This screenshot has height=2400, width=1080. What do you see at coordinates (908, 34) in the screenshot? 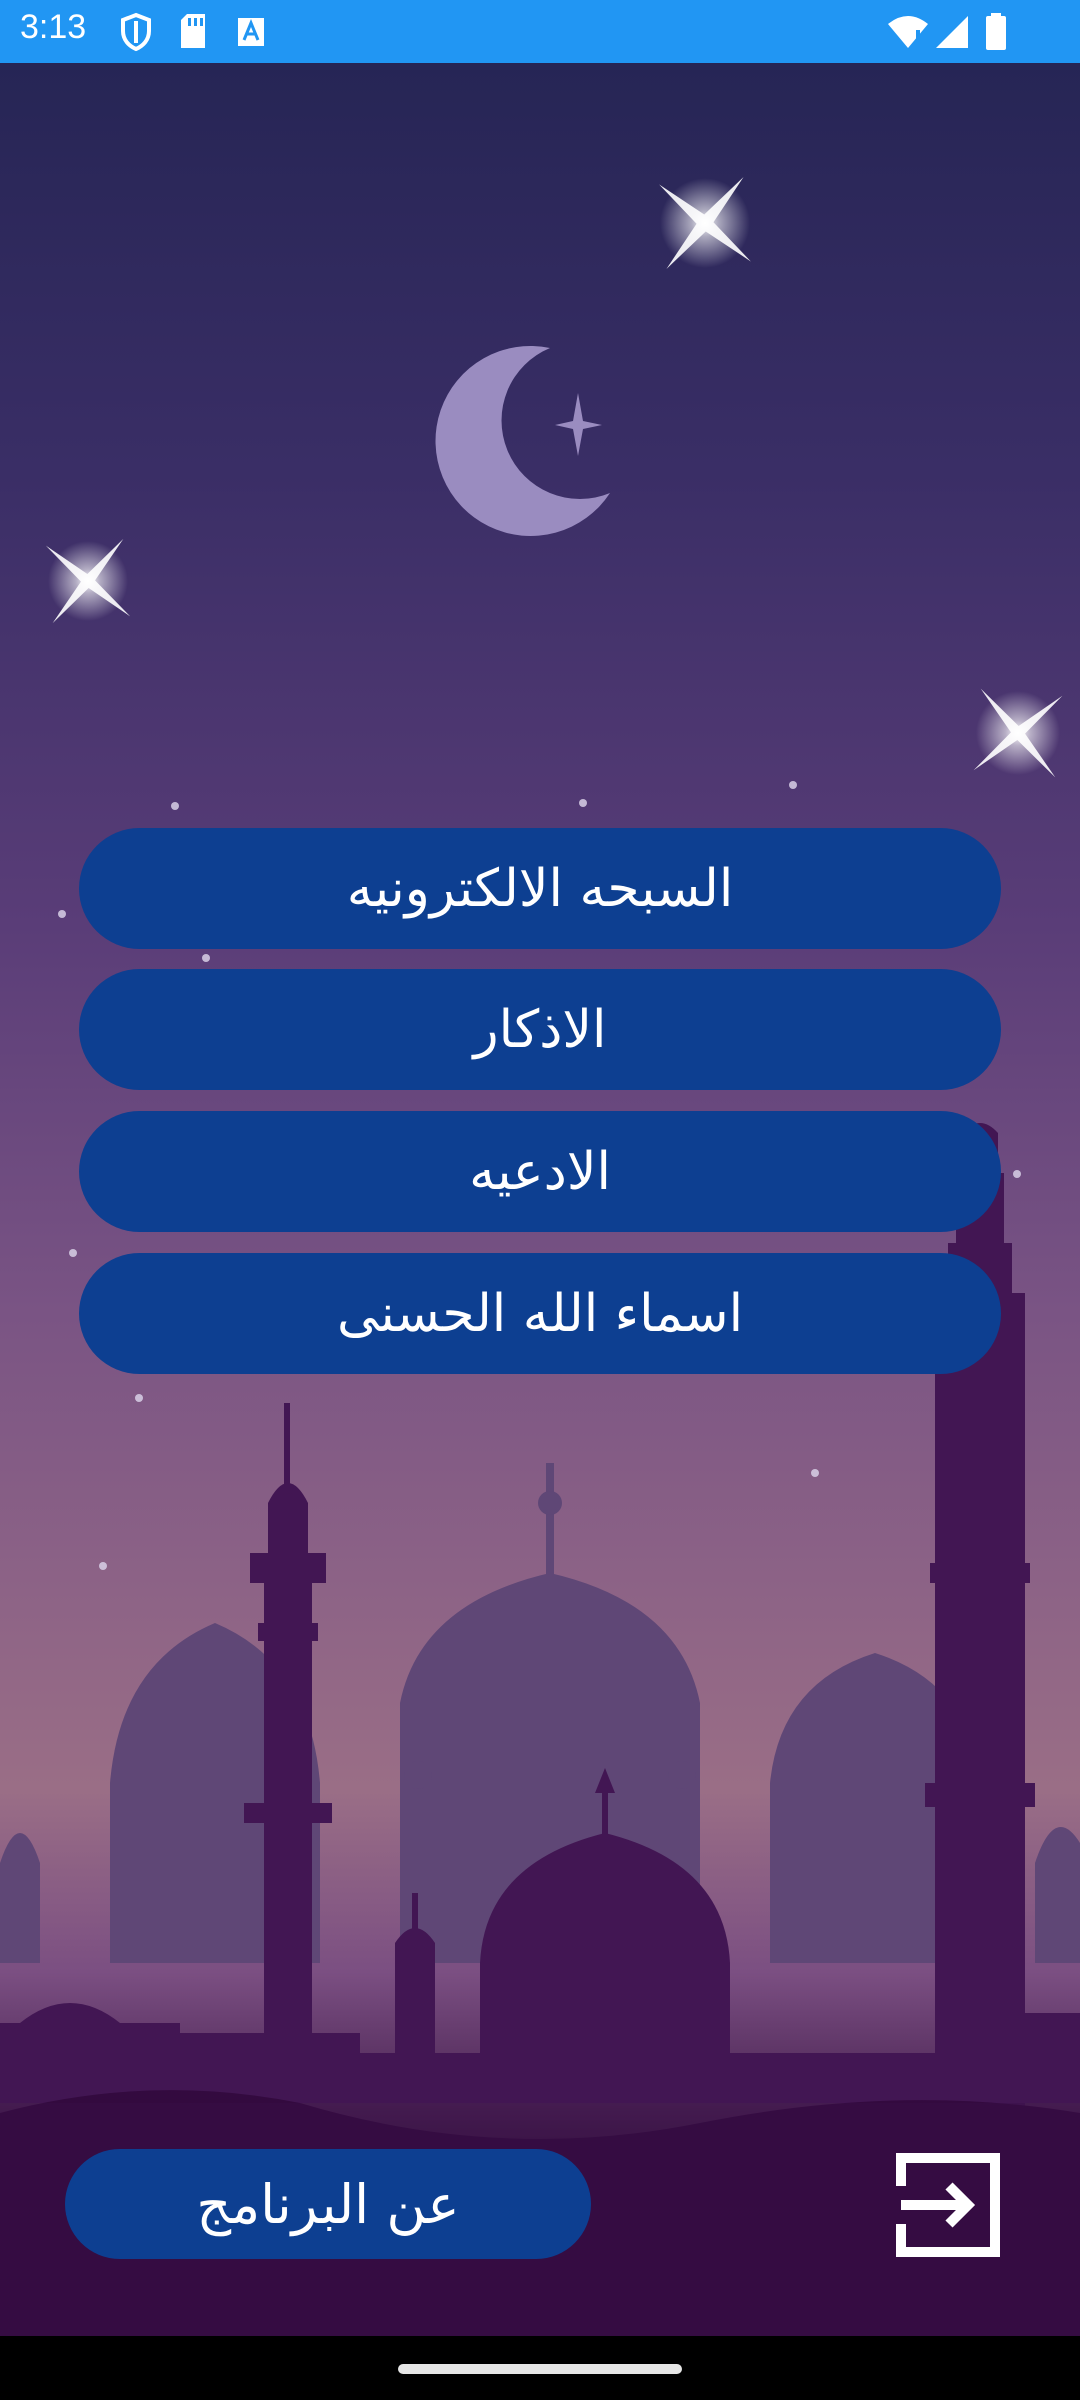
I see `wifi-icon` at bounding box center [908, 34].